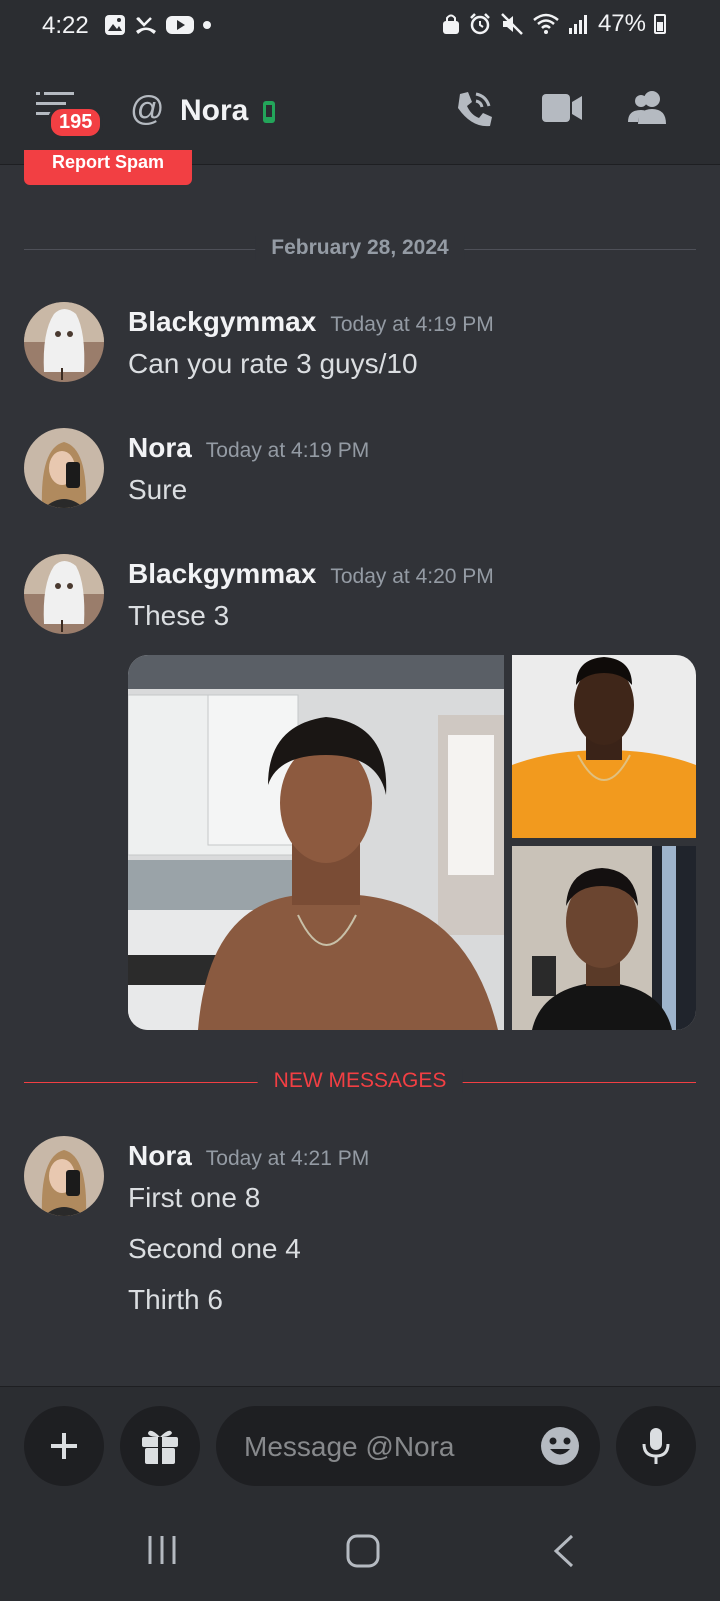 This screenshot has width=720, height=1601. I want to click on wifi-icon, so click(546, 23).